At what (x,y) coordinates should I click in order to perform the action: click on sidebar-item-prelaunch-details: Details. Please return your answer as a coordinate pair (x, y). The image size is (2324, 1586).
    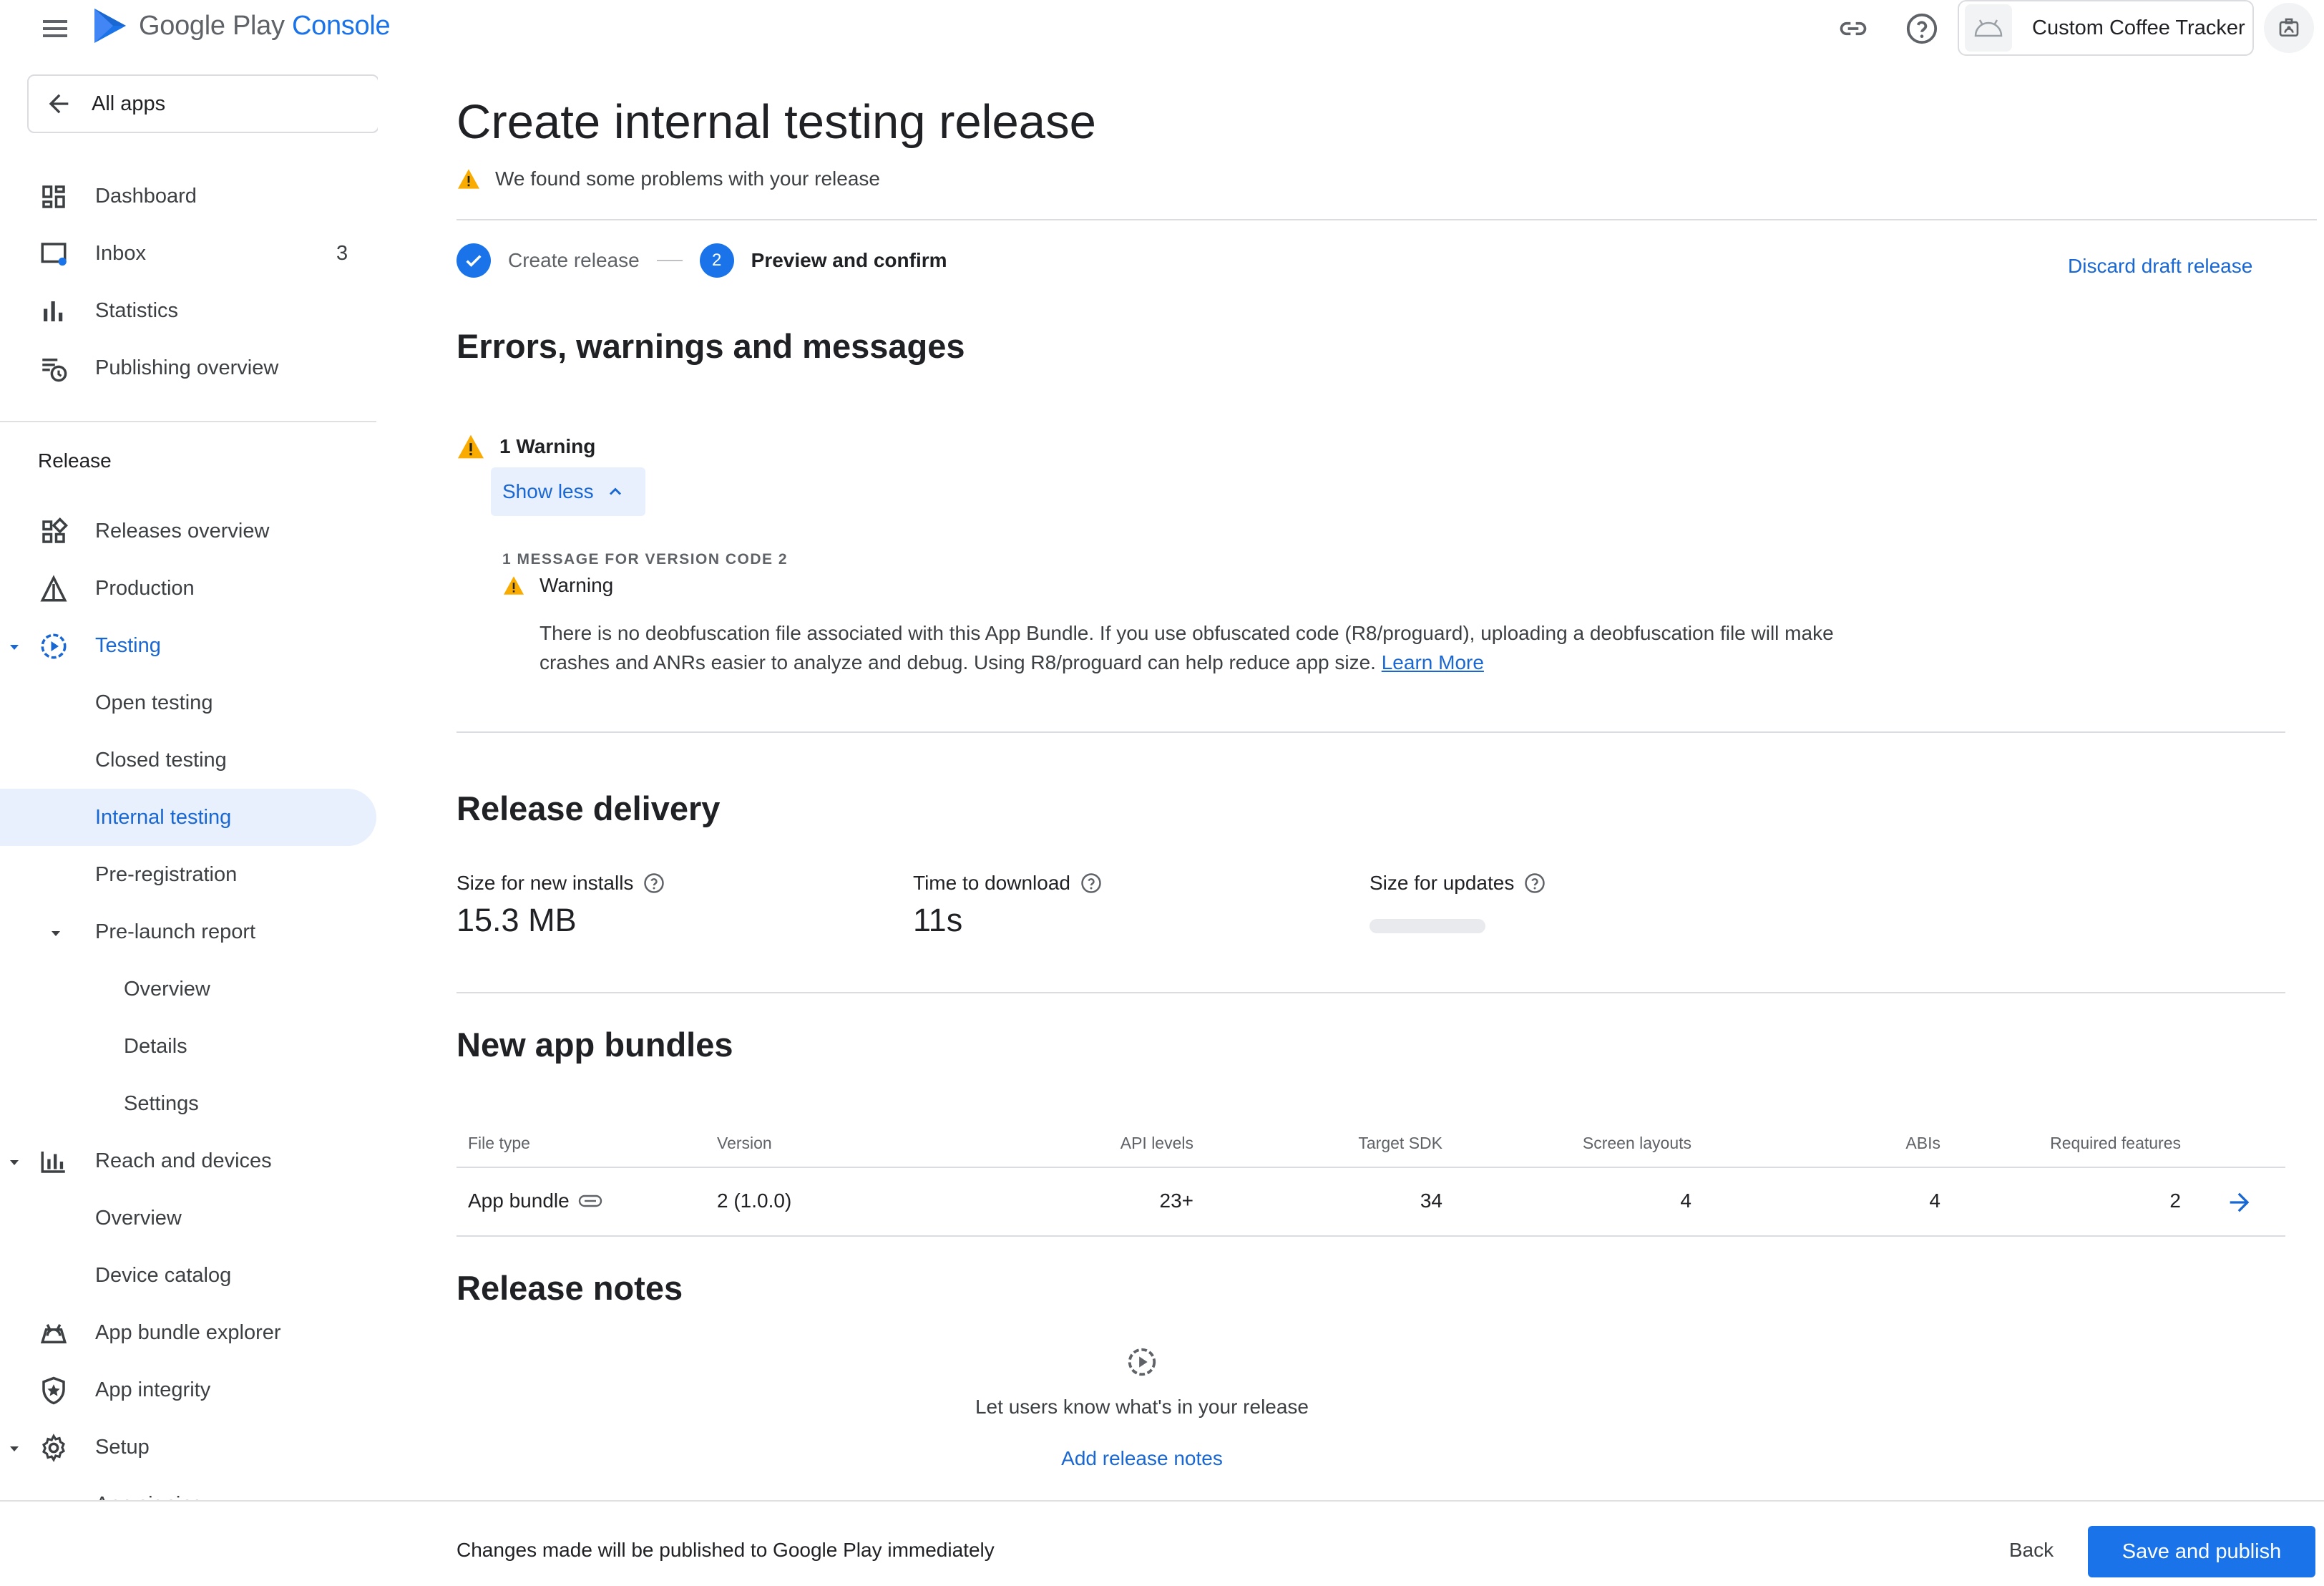
    Looking at the image, I should click on (189, 1046).